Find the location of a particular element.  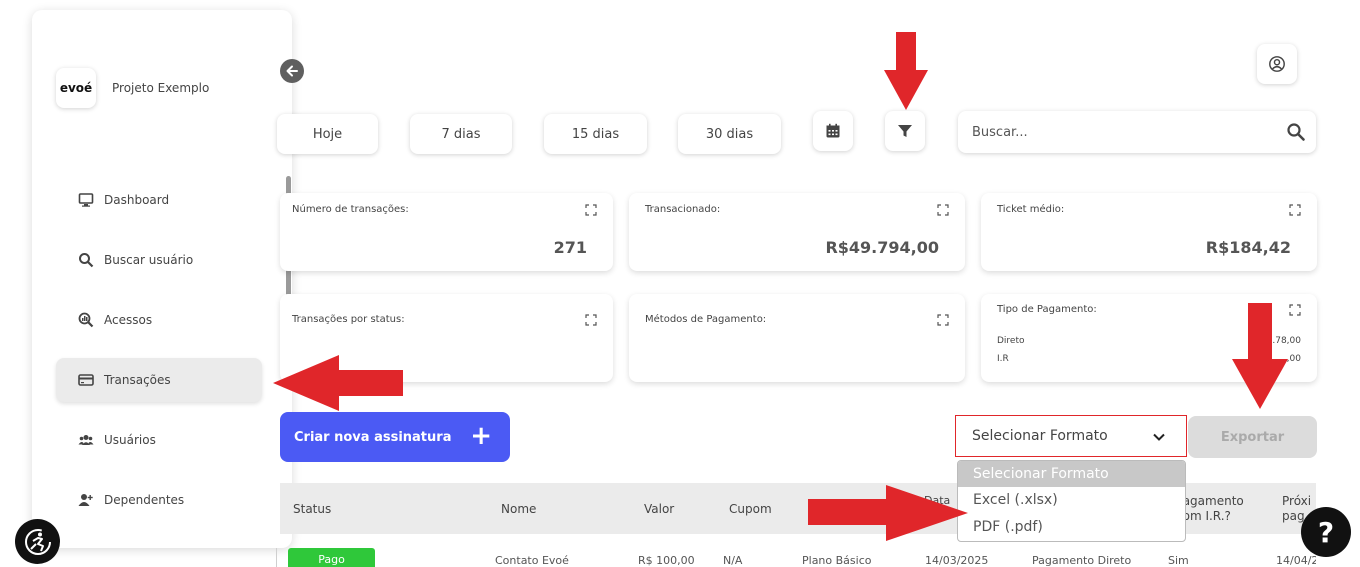

card-value: R$49.794,00 is located at coordinates (882, 247).